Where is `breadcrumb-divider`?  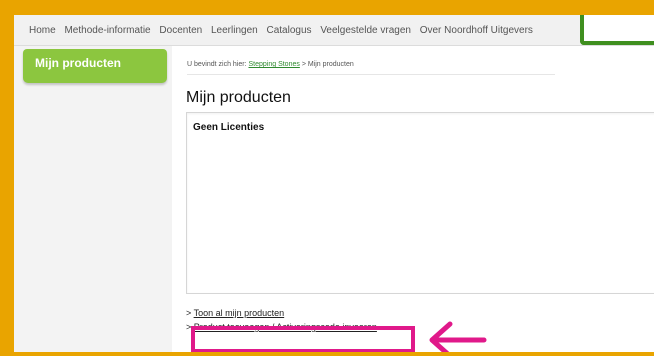 breadcrumb-divider is located at coordinates (371, 74).